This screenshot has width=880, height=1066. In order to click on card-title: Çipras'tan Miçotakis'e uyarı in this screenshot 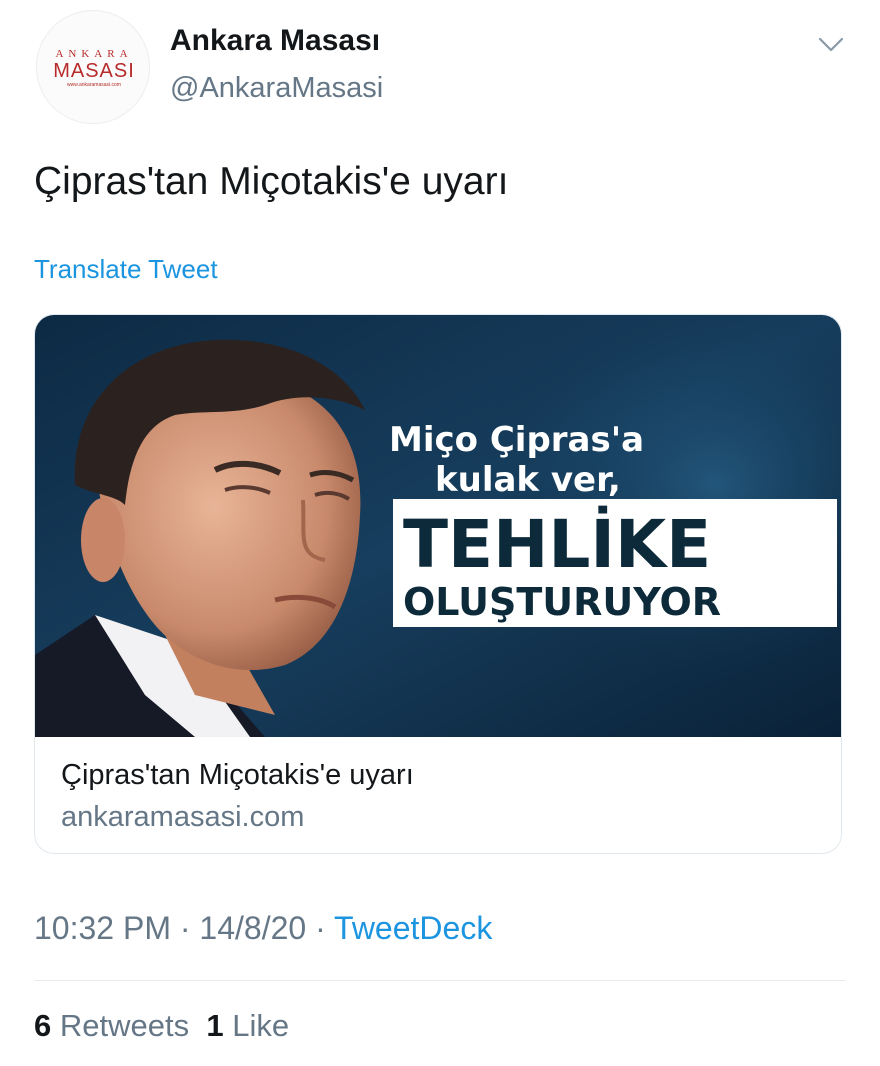, I will do `click(237, 775)`.